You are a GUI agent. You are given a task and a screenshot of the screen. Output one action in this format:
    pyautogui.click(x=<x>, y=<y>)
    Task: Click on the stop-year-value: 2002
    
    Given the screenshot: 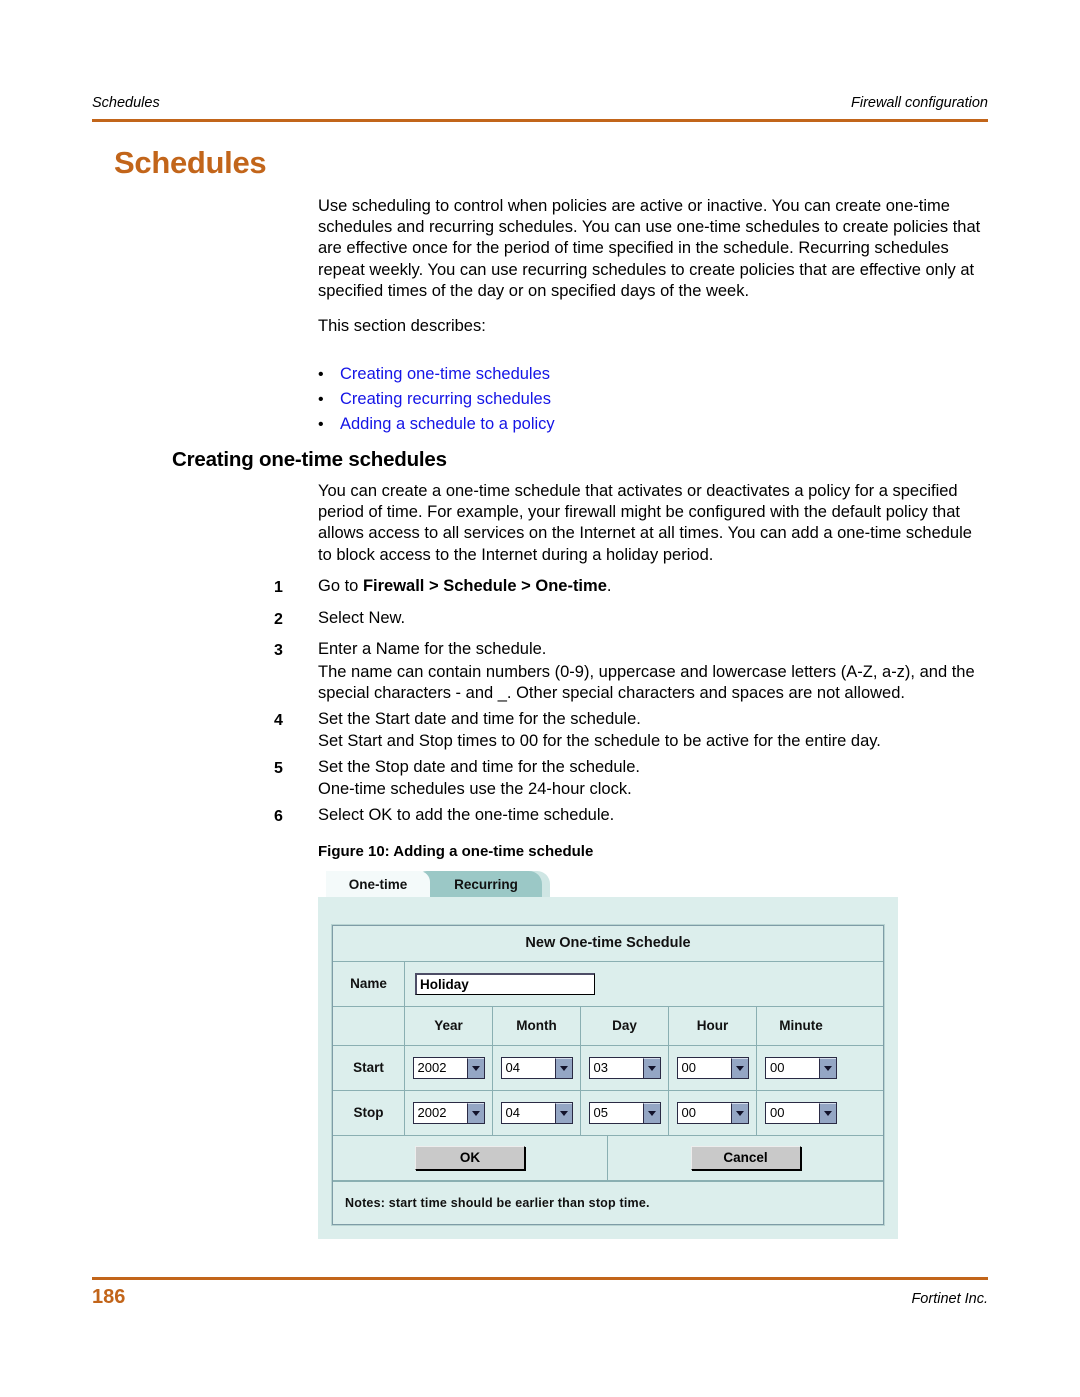 What is the action you would take?
    pyautogui.click(x=432, y=1113)
    